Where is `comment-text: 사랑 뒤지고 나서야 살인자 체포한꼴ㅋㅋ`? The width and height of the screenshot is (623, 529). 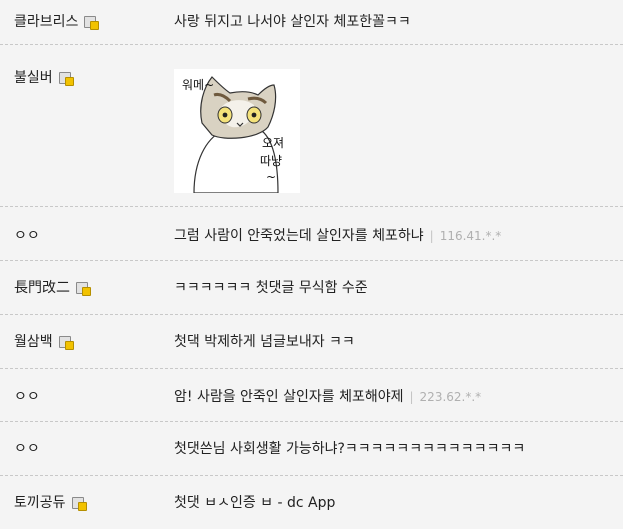
comment-text: 사랑 뒤지고 나서야 살인자 체포한꼴ㅋㅋ is located at coordinates (398, 22).